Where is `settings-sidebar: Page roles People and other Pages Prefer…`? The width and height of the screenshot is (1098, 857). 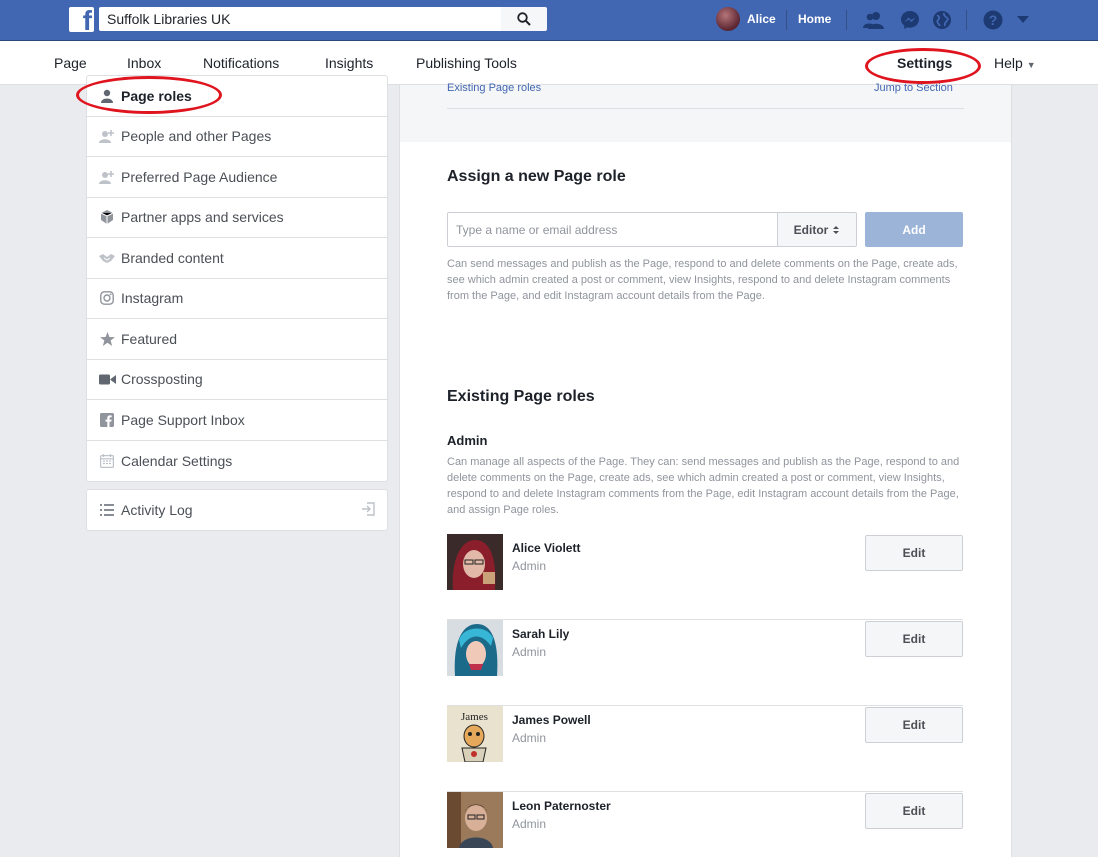 settings-sidebar: Page roles People and other Pages Prefer… is located at coordinates (237, 278).